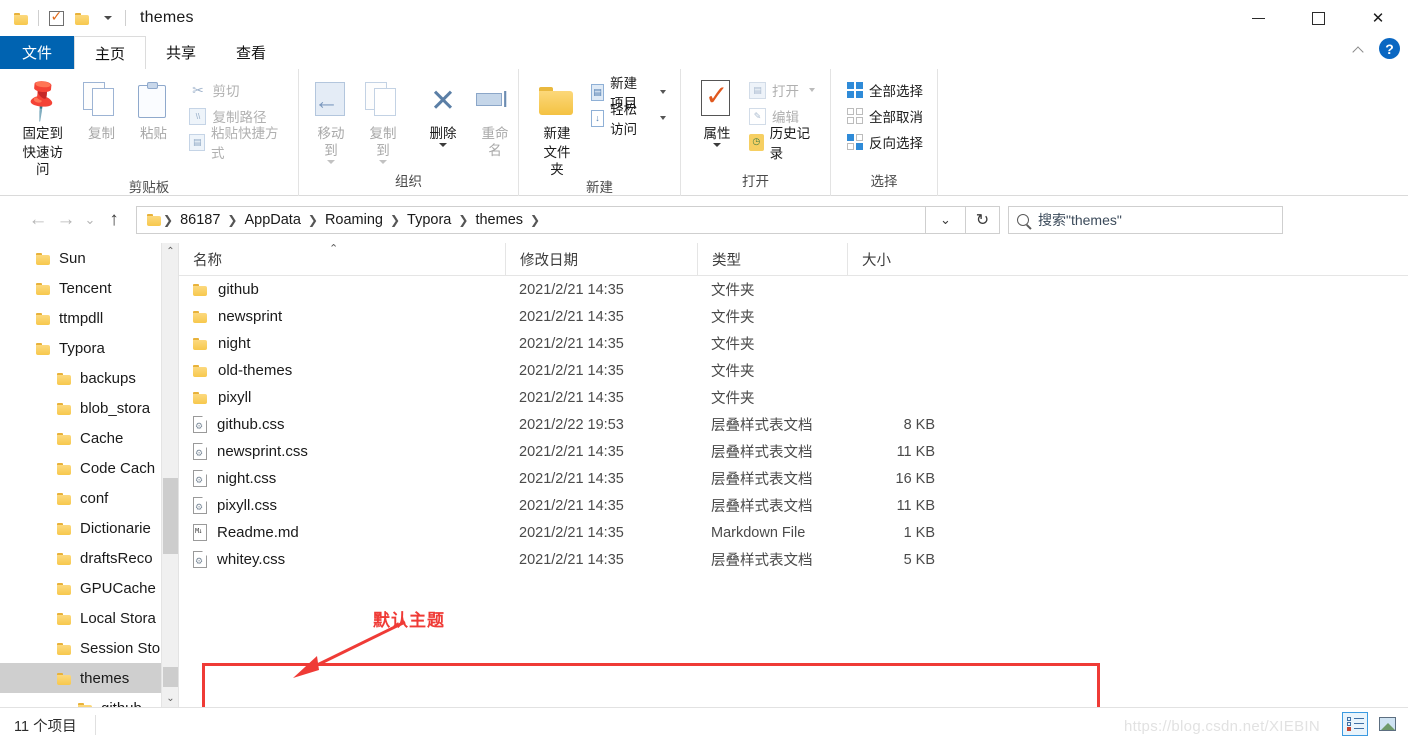  I want to click on tree-item: blob_stora, so click(89, 408).